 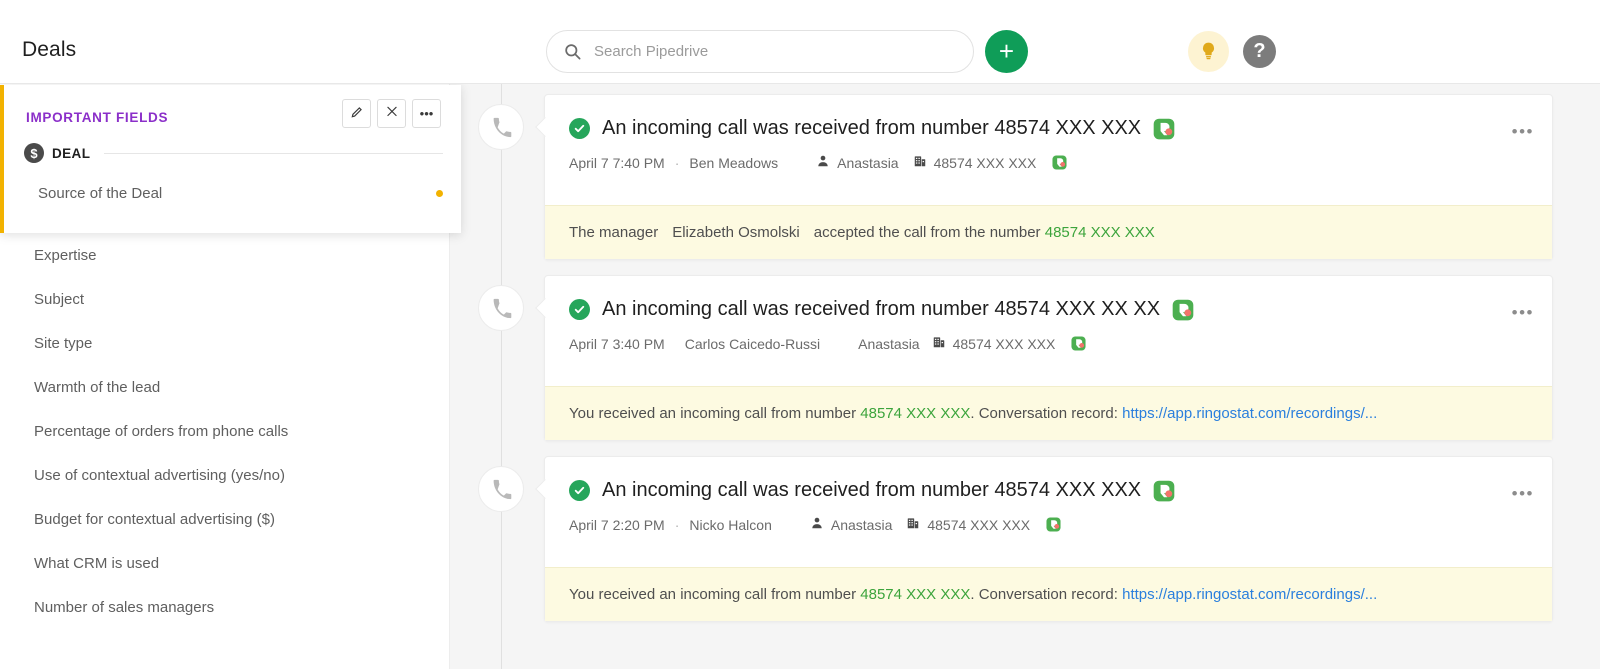 What do you see at coordinates (225, 343) in the screenshot?
I see `field-row: Site type` at bounding box center [225, 343].